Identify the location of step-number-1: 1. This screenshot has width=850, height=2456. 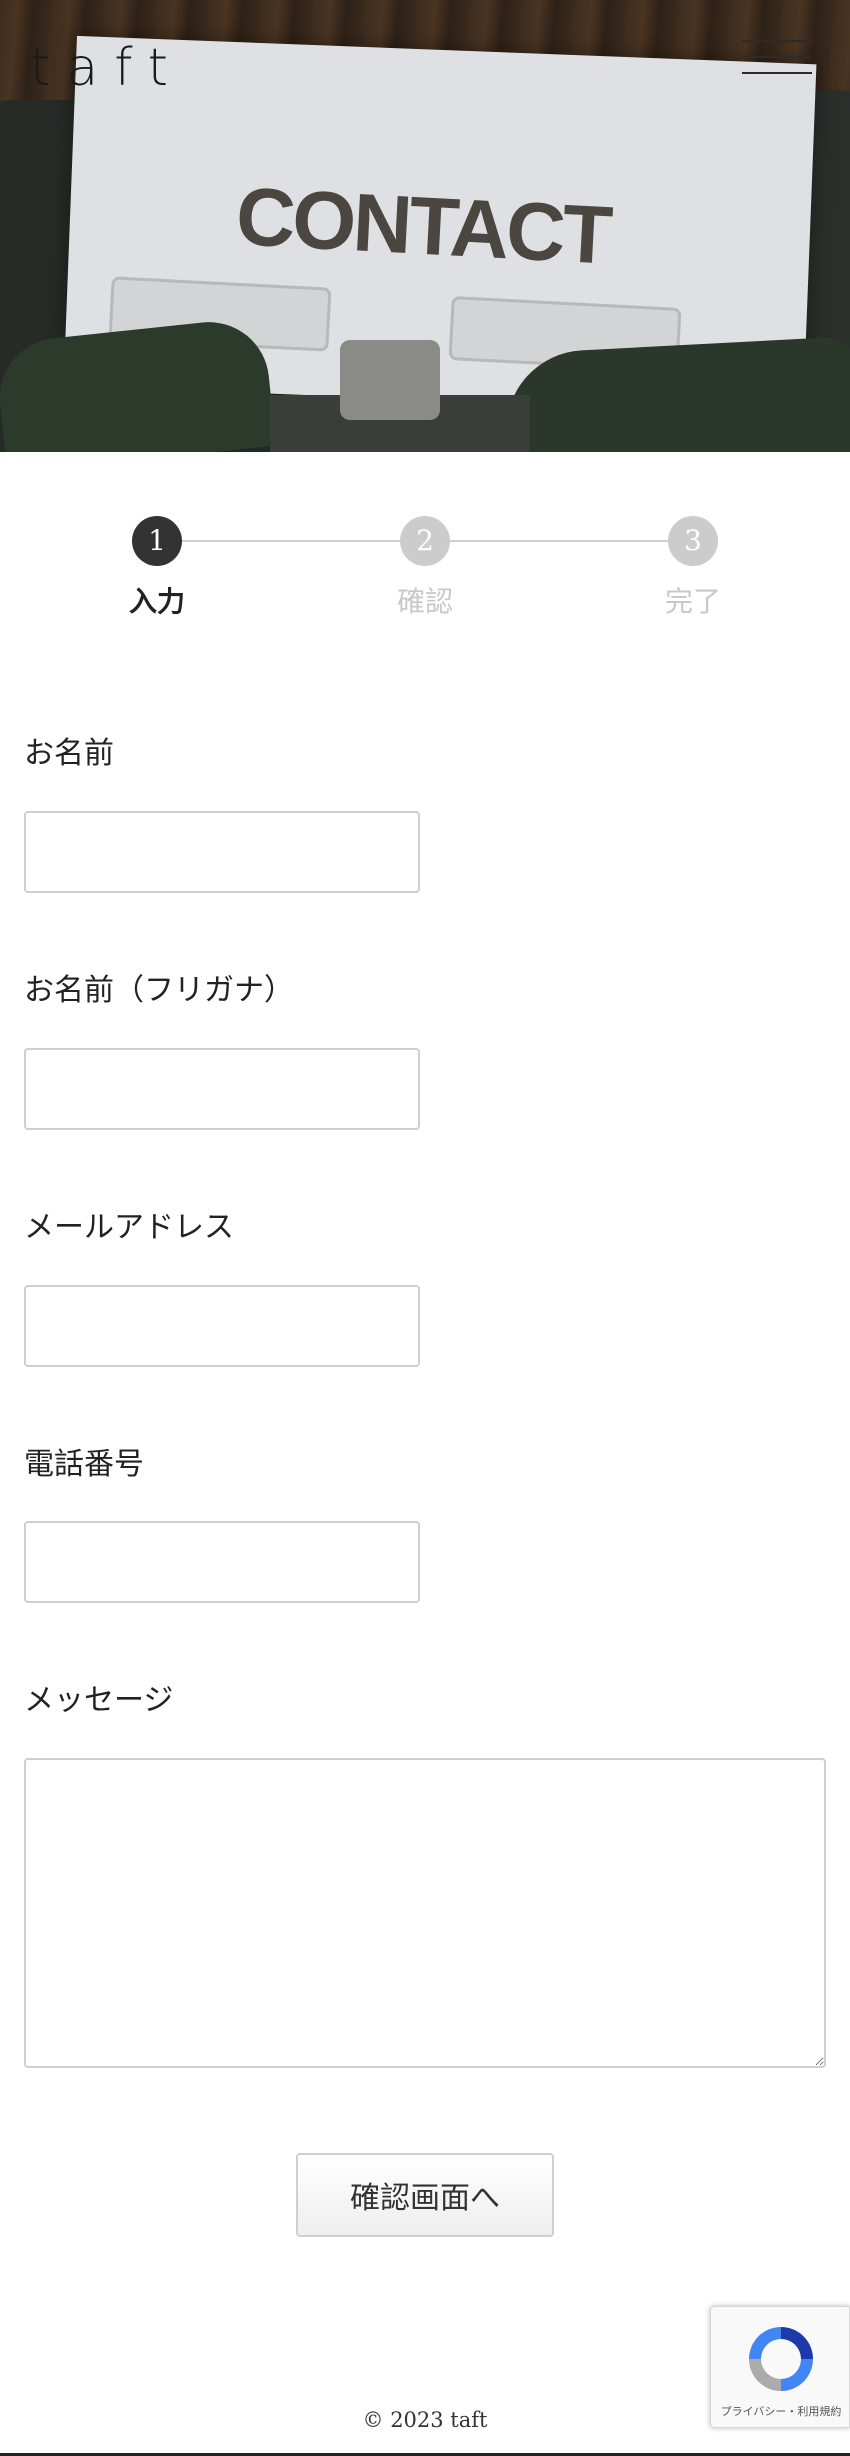
(157, 541).